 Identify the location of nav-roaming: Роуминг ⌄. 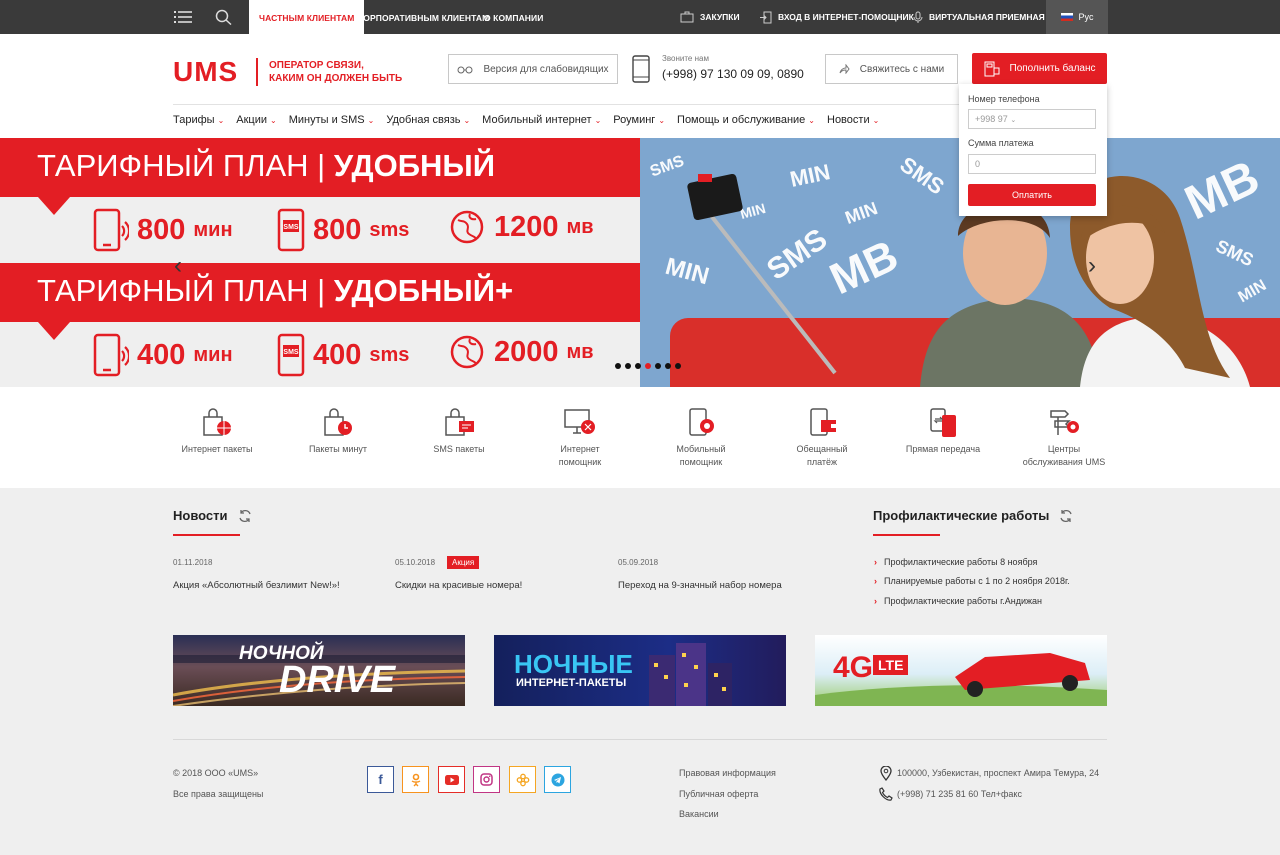
(639, 120).